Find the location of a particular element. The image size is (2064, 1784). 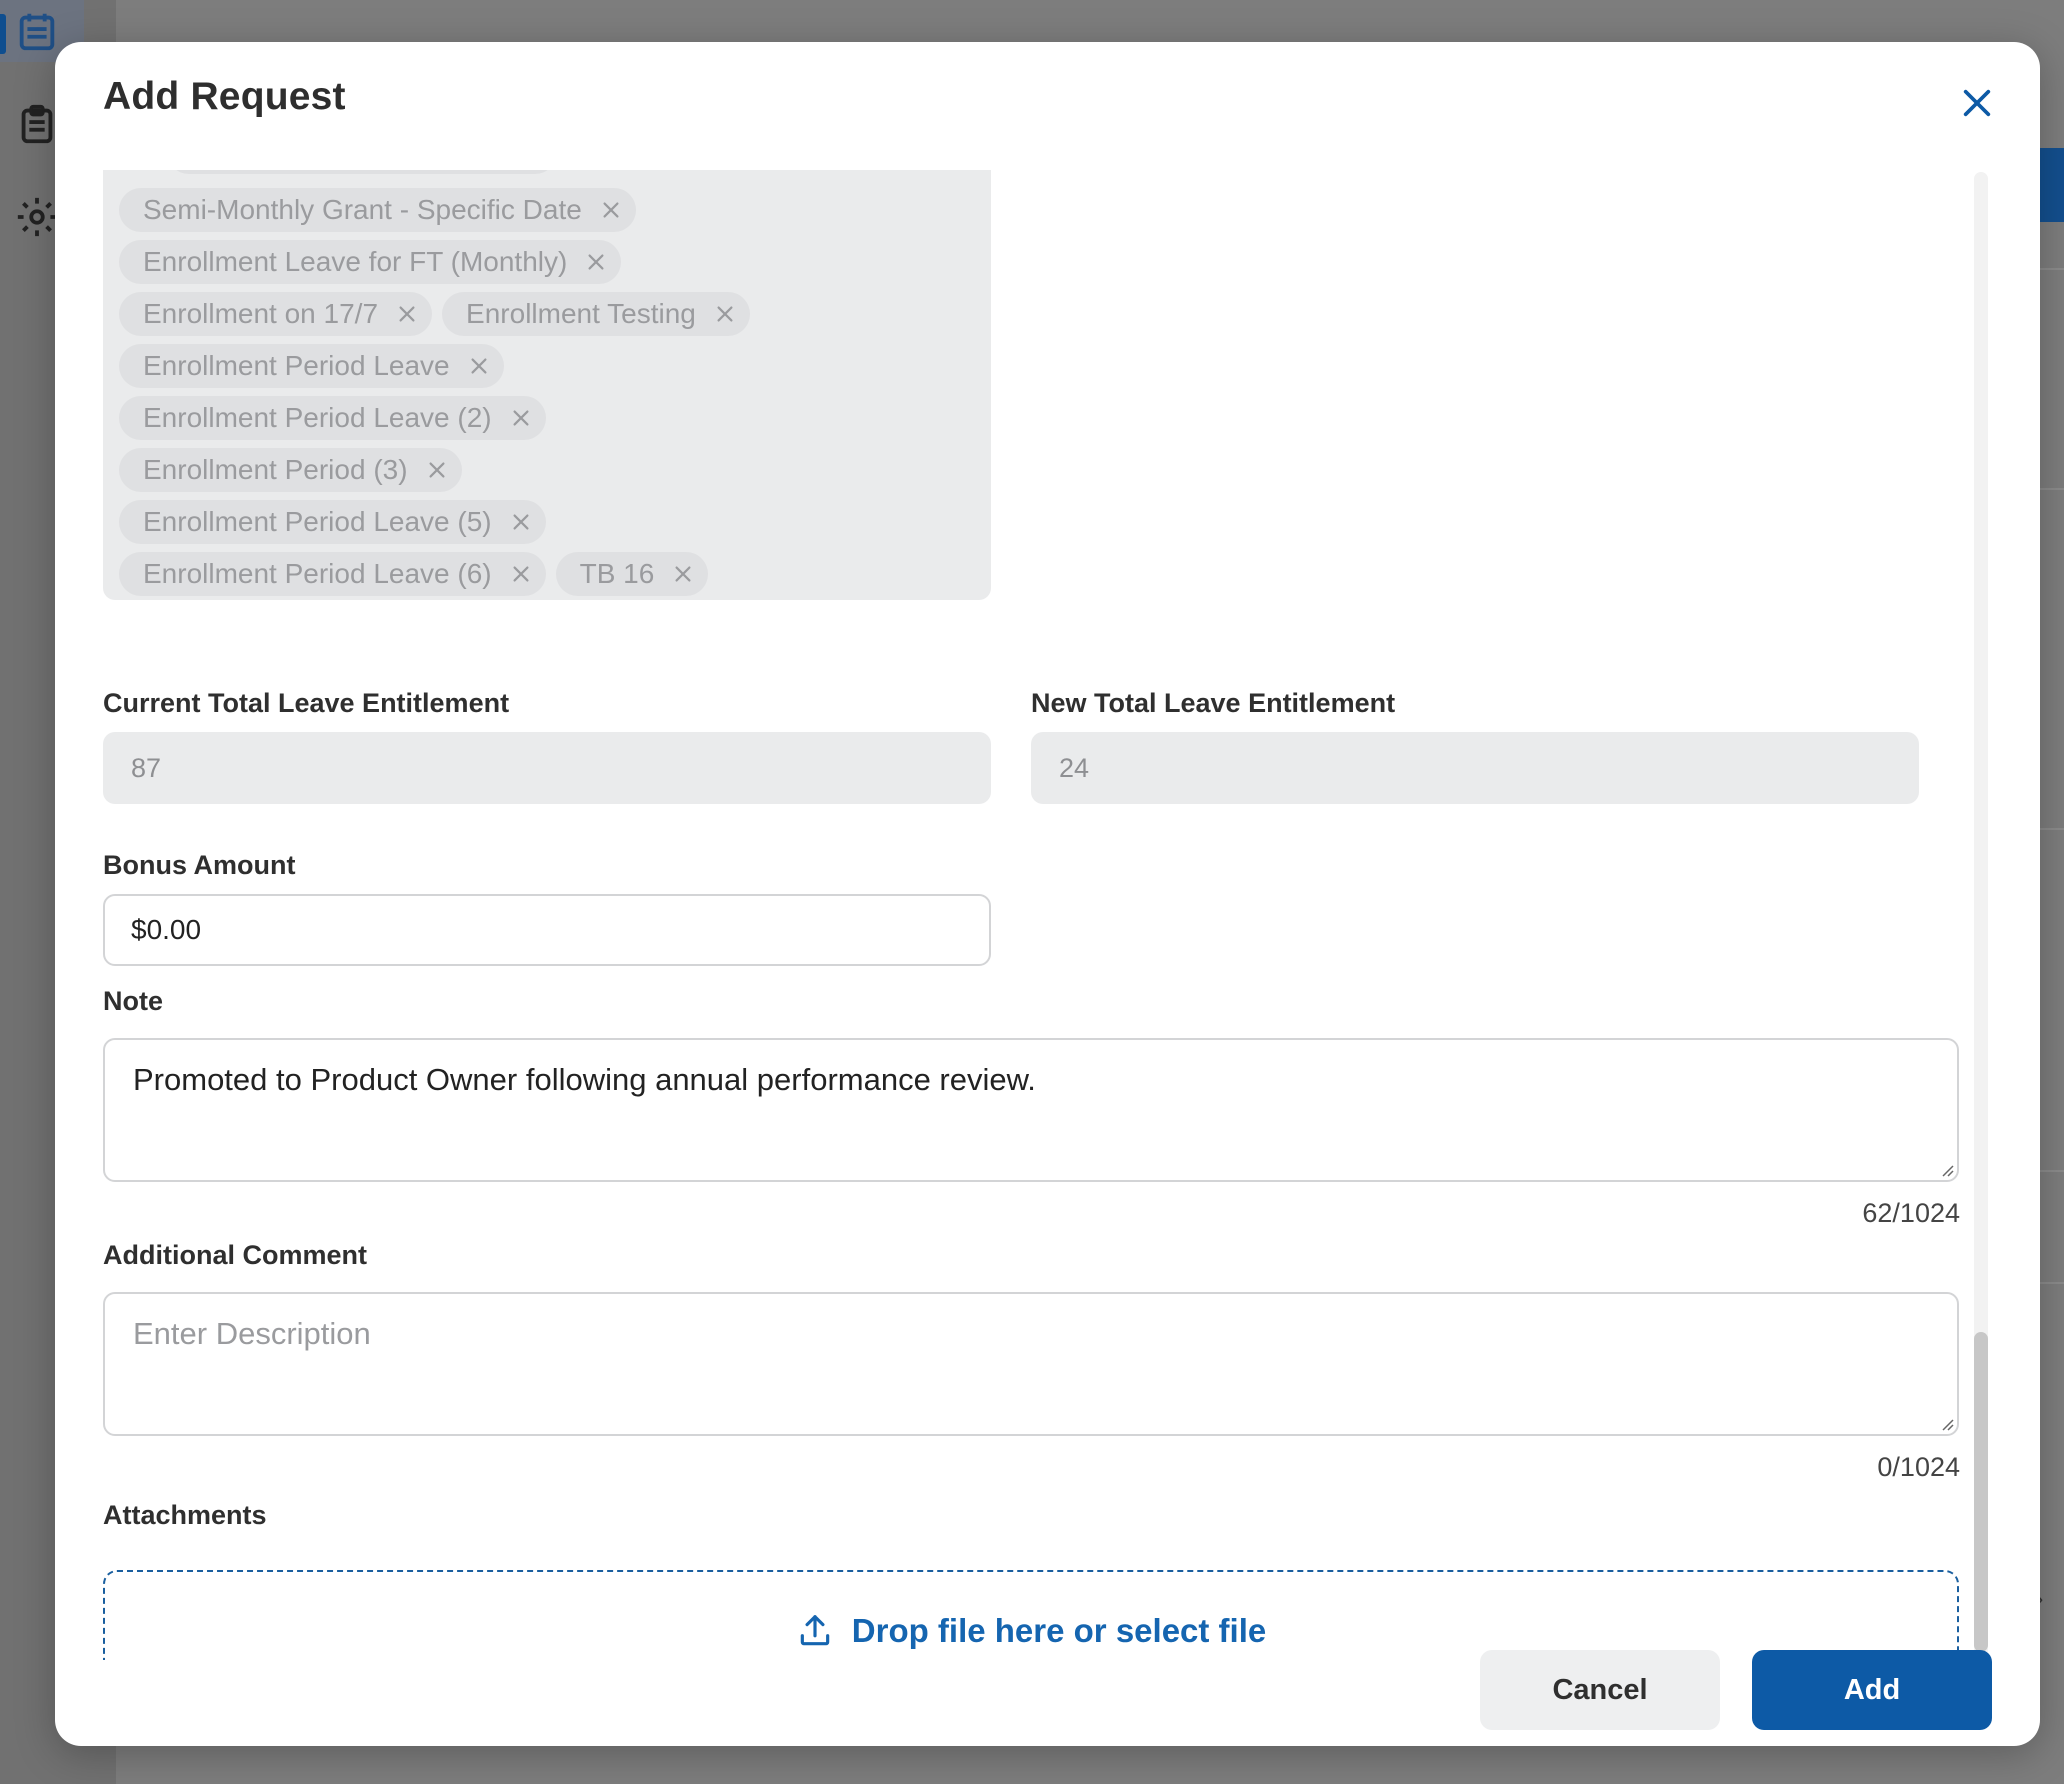

chip-label: Enrollment Period Leave (5) is located at coordinates (317, 521).